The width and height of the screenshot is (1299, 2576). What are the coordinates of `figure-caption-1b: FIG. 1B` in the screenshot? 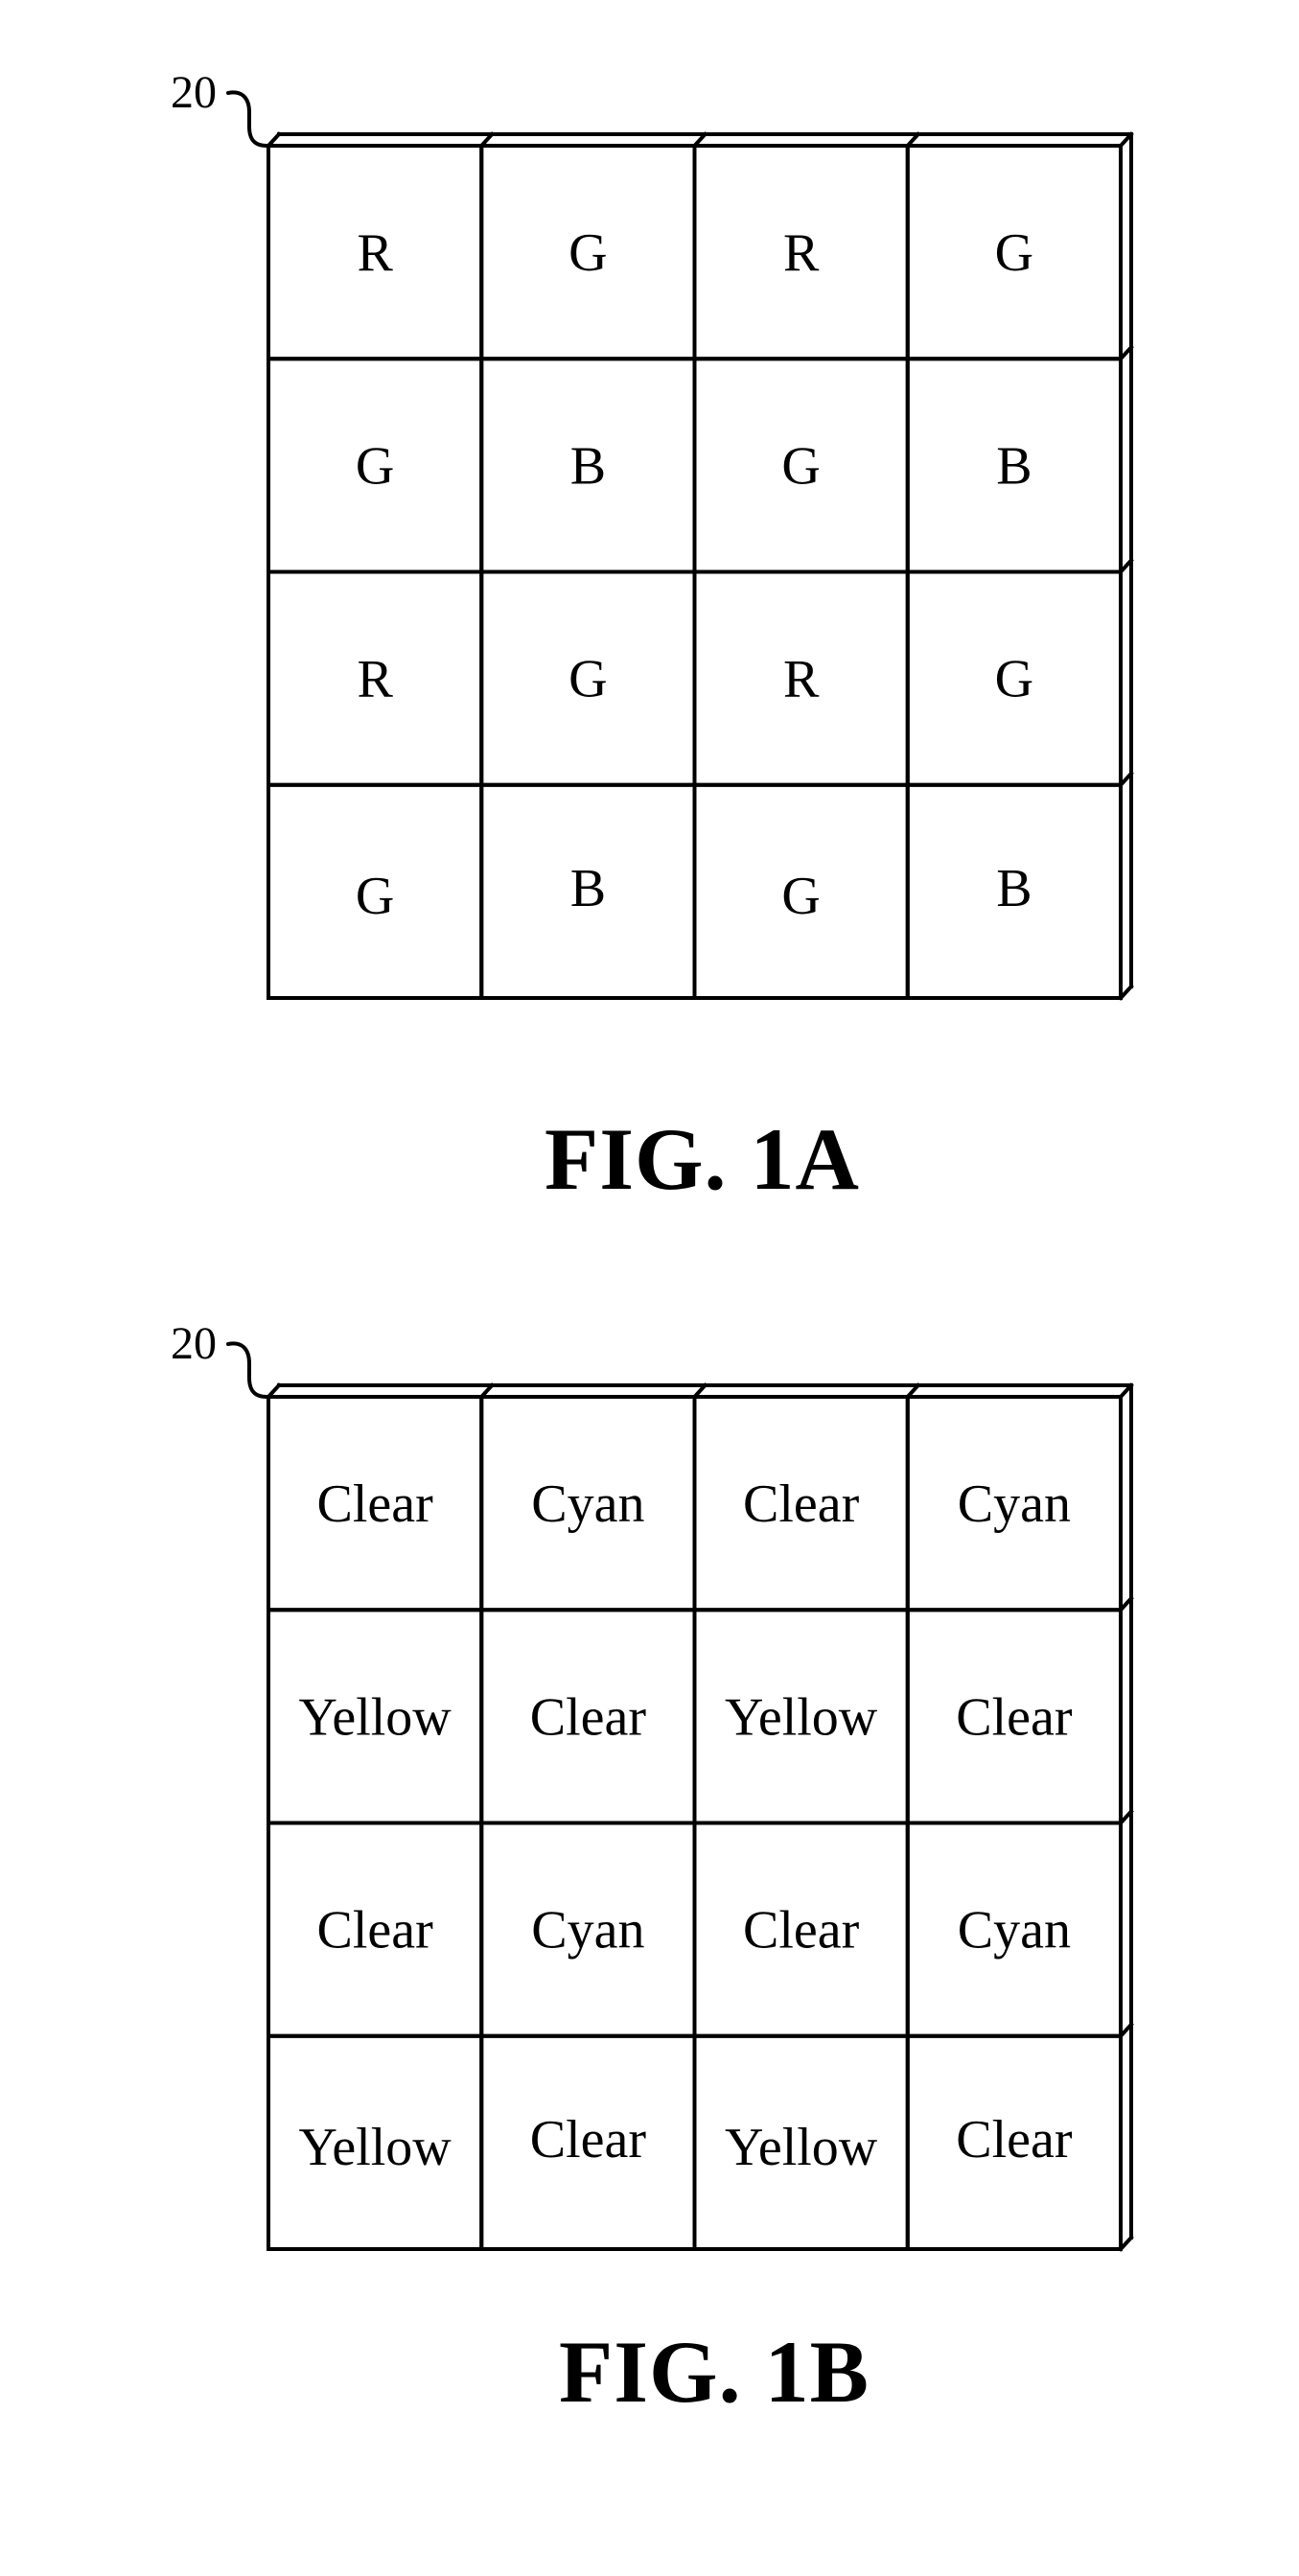 It's located at (714, 2372).